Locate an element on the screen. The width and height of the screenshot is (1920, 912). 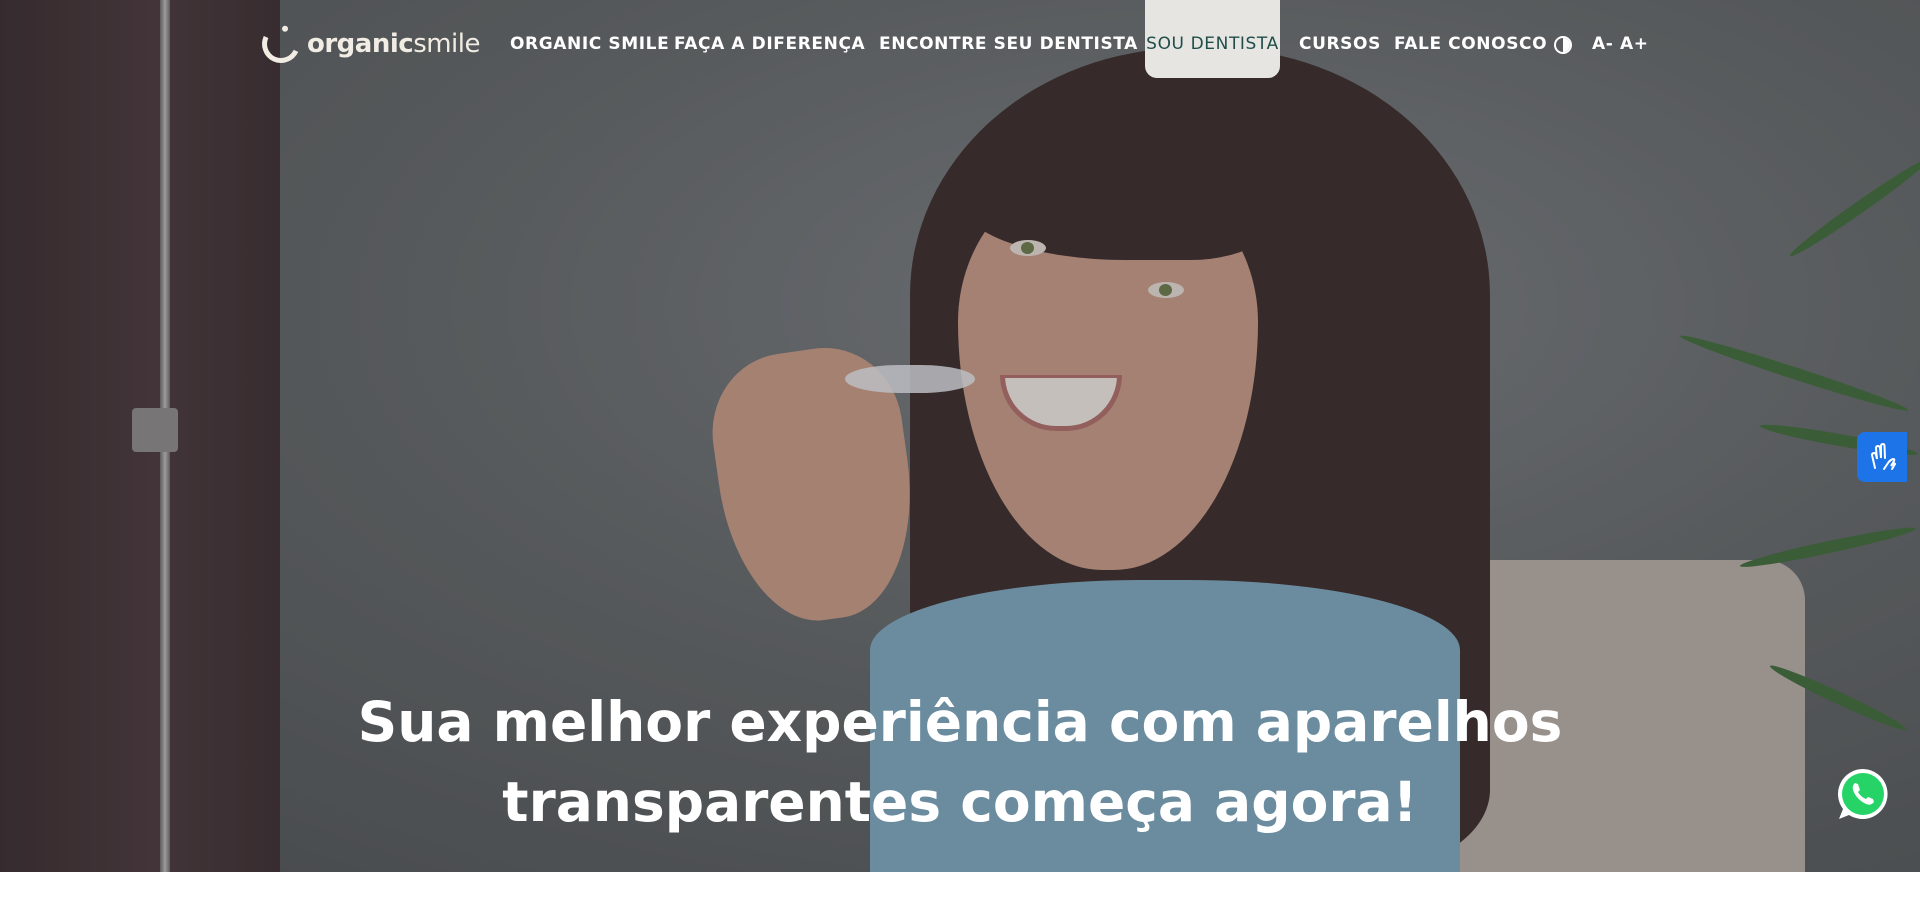
organicsmile-logo: organicsmile is located at coordinates (368, 44).